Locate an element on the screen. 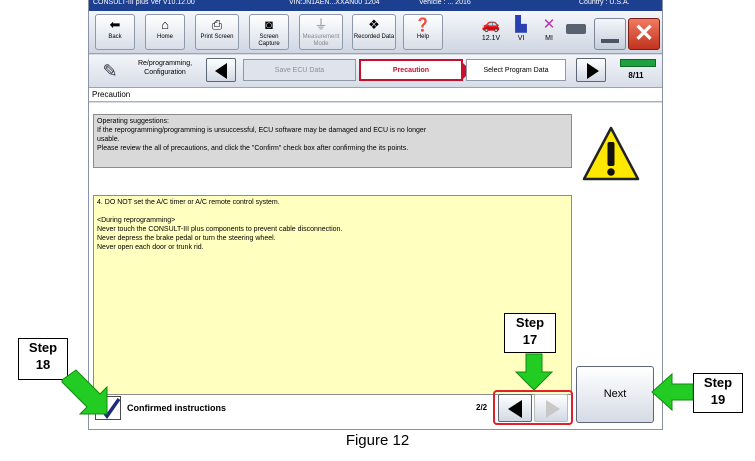  step17-arrow-icon is located at coordinates (534, 372).